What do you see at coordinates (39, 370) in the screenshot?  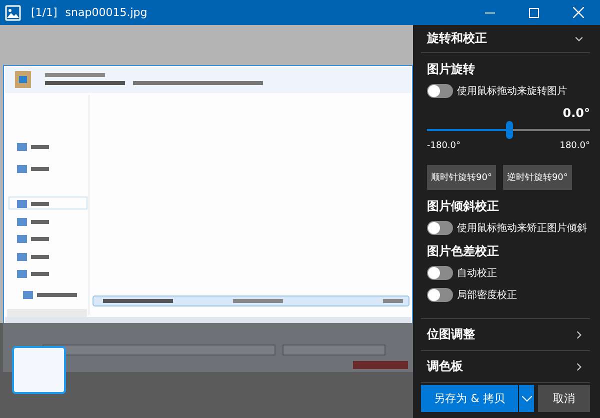 I see `image-thumbnail` at bounding box center [39, 370].